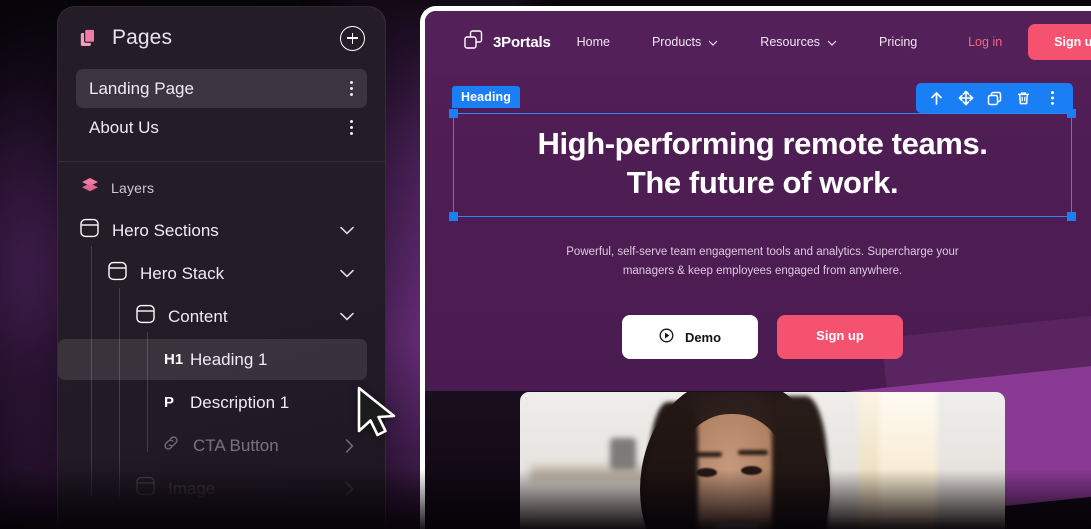  Describe the element at coordinates (124, 127) in the screenshot. I see `page-item-label: About Us` at that location.